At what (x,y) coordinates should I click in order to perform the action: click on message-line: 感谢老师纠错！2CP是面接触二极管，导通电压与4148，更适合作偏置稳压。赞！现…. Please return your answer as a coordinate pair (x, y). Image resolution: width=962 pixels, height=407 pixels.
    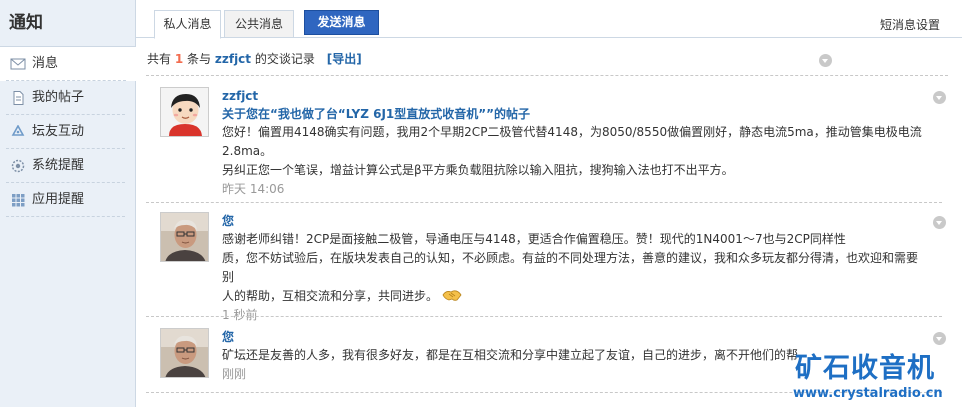
    Looking at the image, I should click on (534, 239).